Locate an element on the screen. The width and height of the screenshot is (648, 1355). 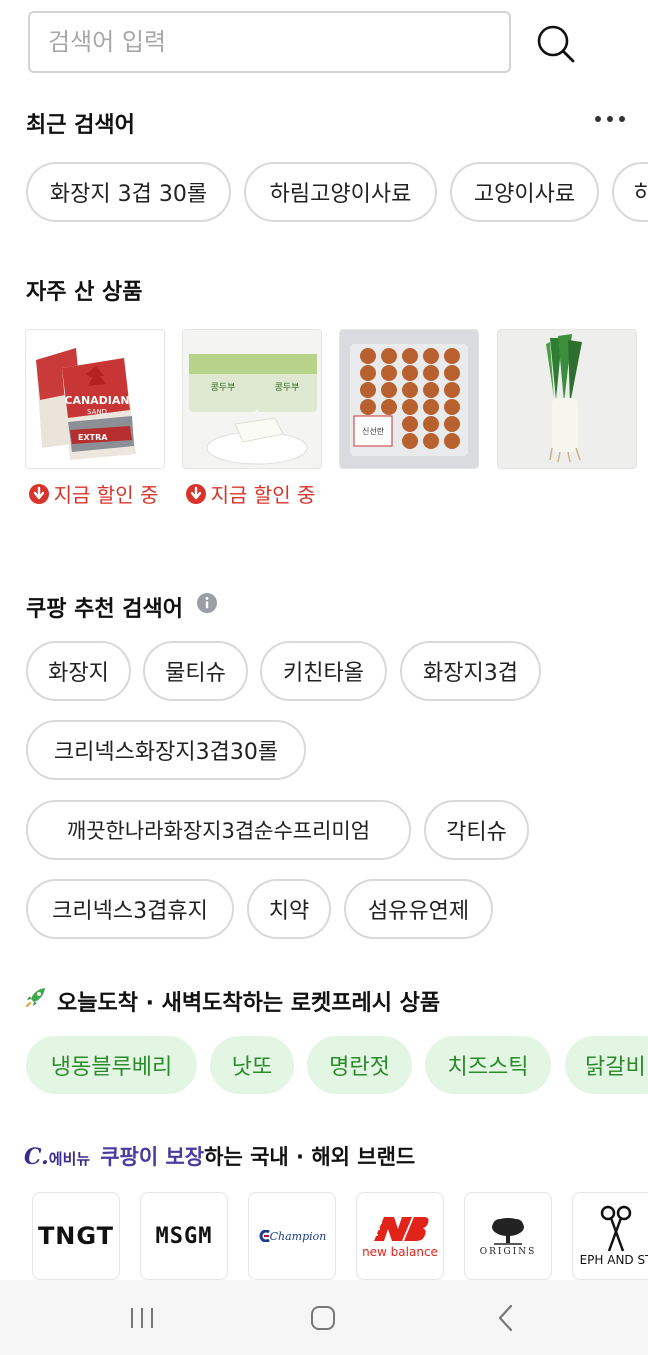
product-brand-text: CANADIAN is located at coordinates (96, 400).